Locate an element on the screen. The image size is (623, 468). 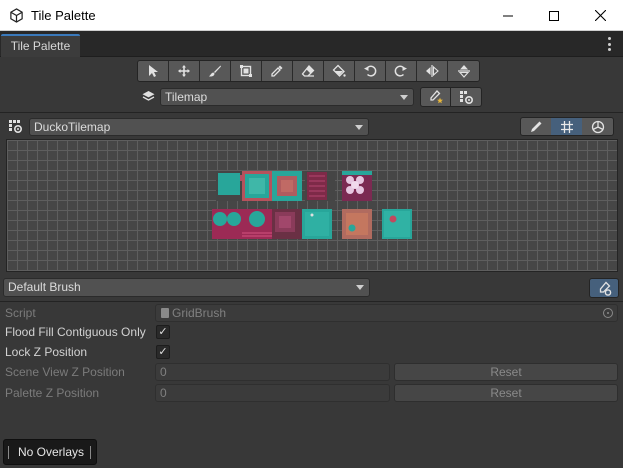
eraser-icon is located at coordinates (308, 71).